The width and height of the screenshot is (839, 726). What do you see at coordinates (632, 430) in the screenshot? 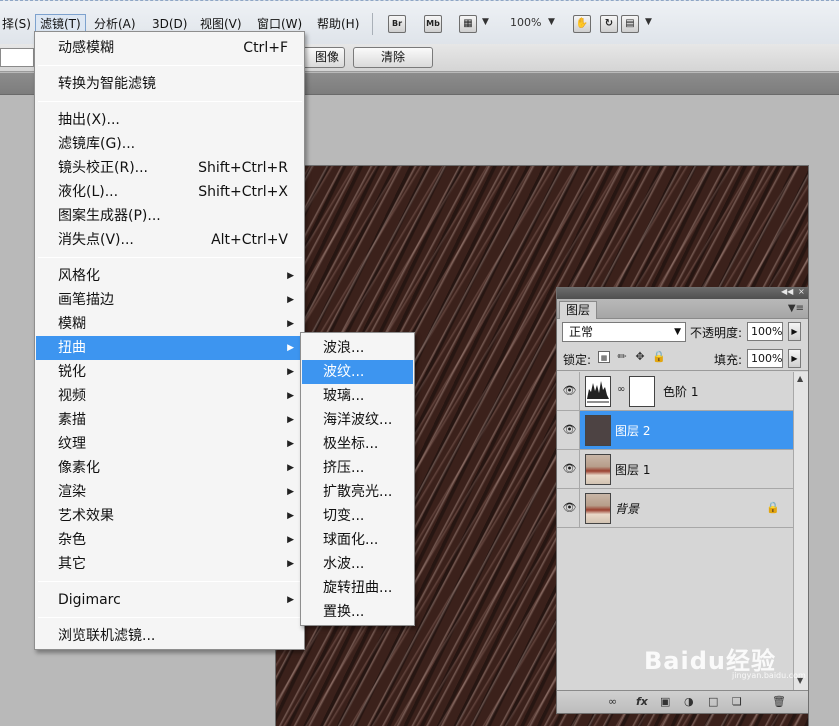
I see `layer-name: 图层 2` at bounding box center [632, 430].